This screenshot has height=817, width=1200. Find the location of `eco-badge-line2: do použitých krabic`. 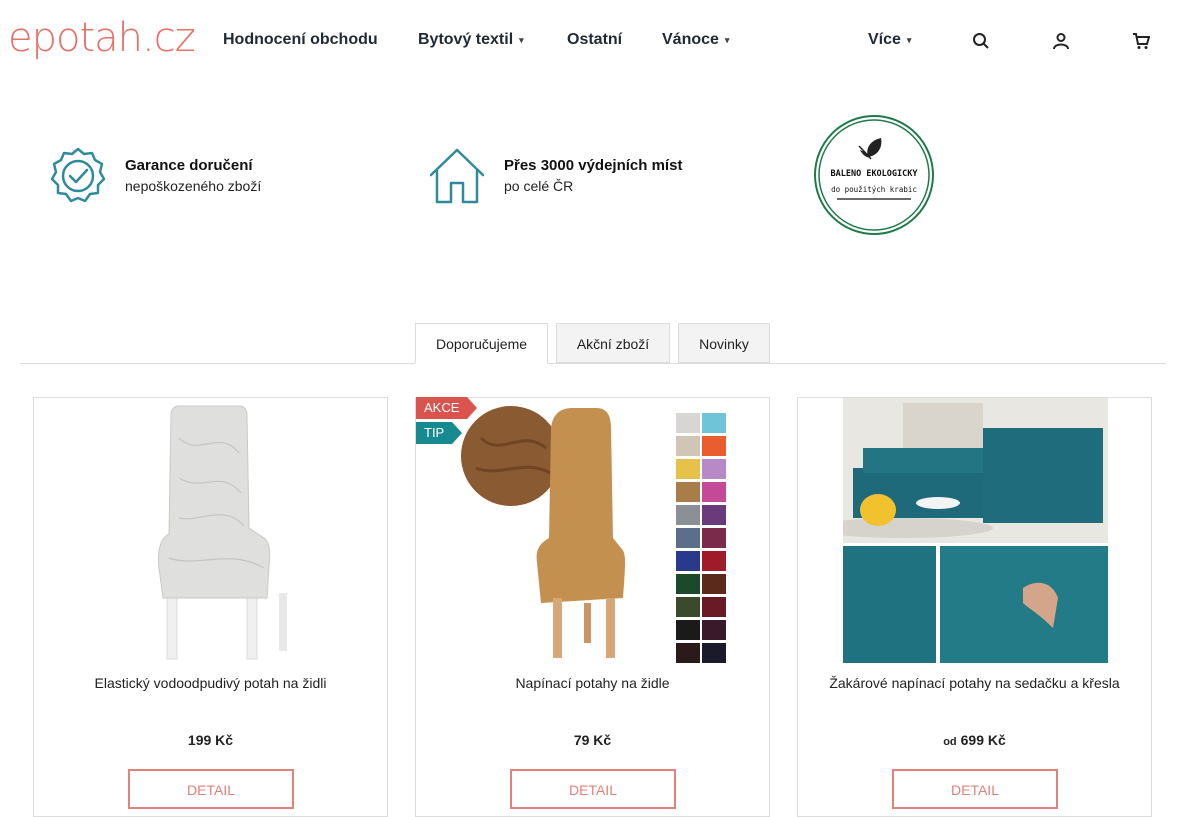

eco-badge-line2: do použitých krabic is located at coordinates (874, 189).